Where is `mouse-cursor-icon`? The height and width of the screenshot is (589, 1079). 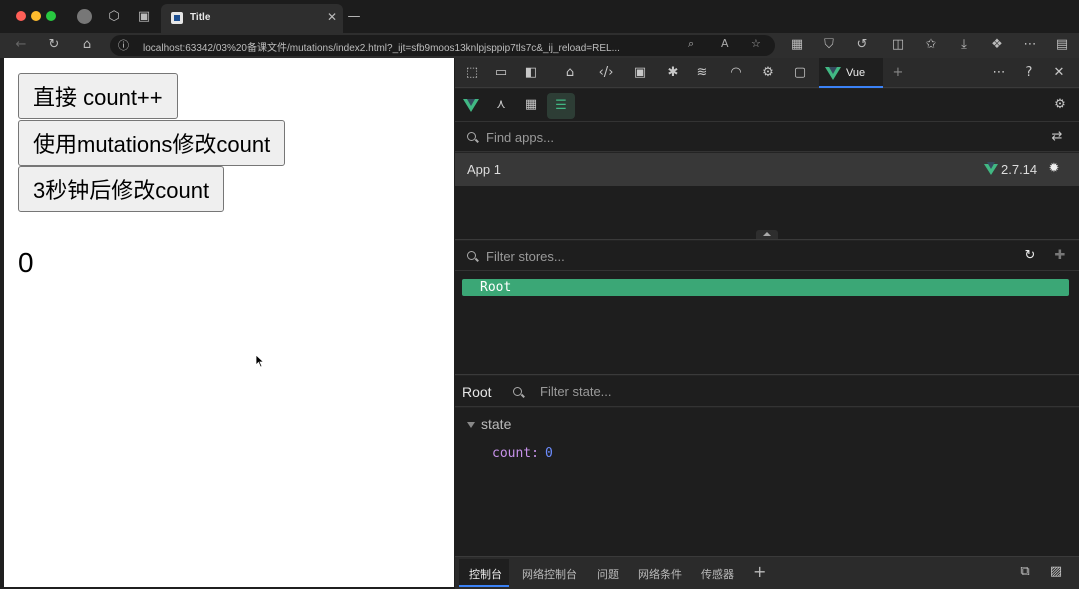
mouse-cursor-icon is located at coordinates (260, 361).